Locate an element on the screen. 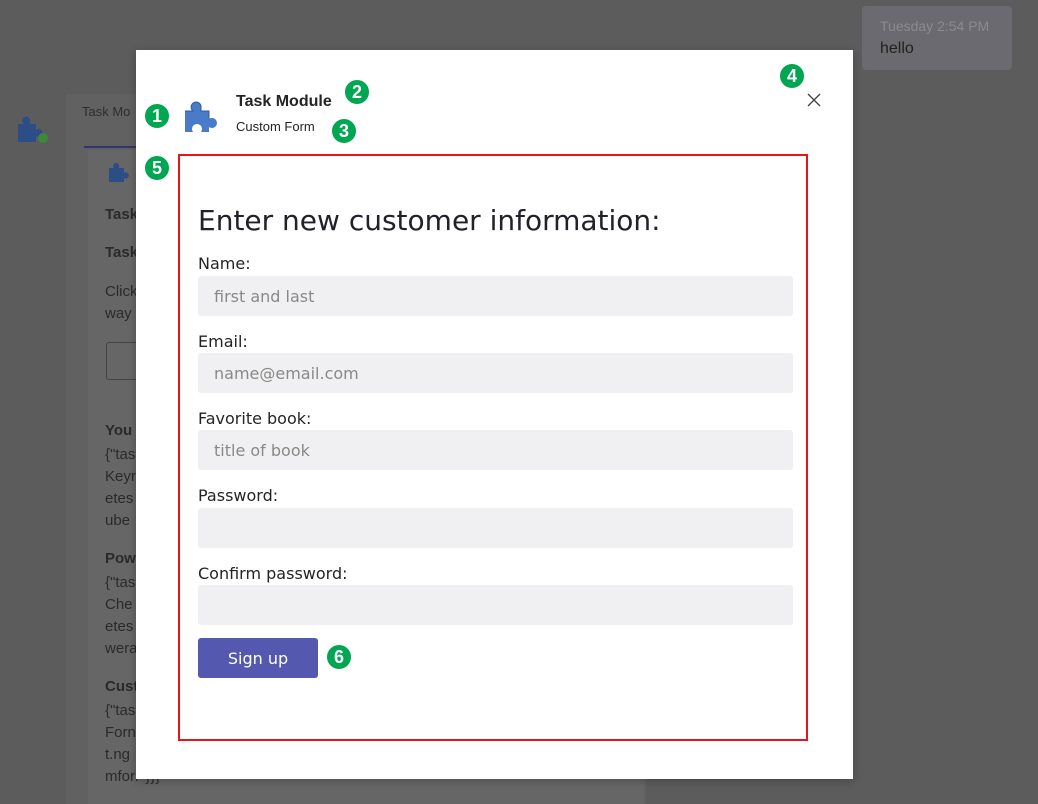 This screenshot has height=804, width=1038. tab-underline is located at coordinates (112, 147).